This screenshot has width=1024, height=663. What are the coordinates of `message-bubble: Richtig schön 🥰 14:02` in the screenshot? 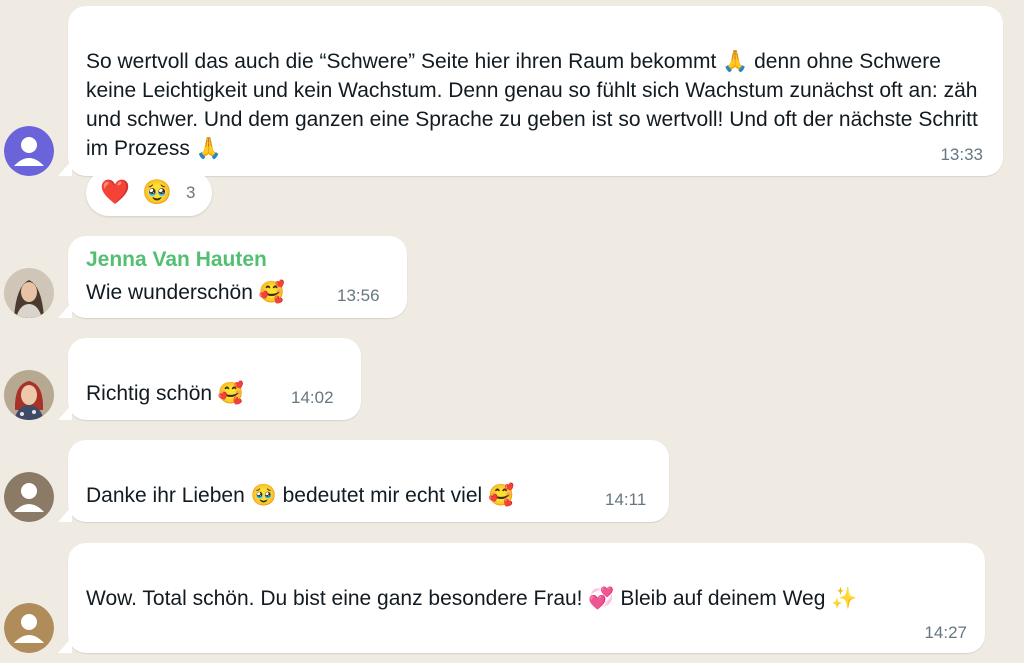 It's located at (209, 379).